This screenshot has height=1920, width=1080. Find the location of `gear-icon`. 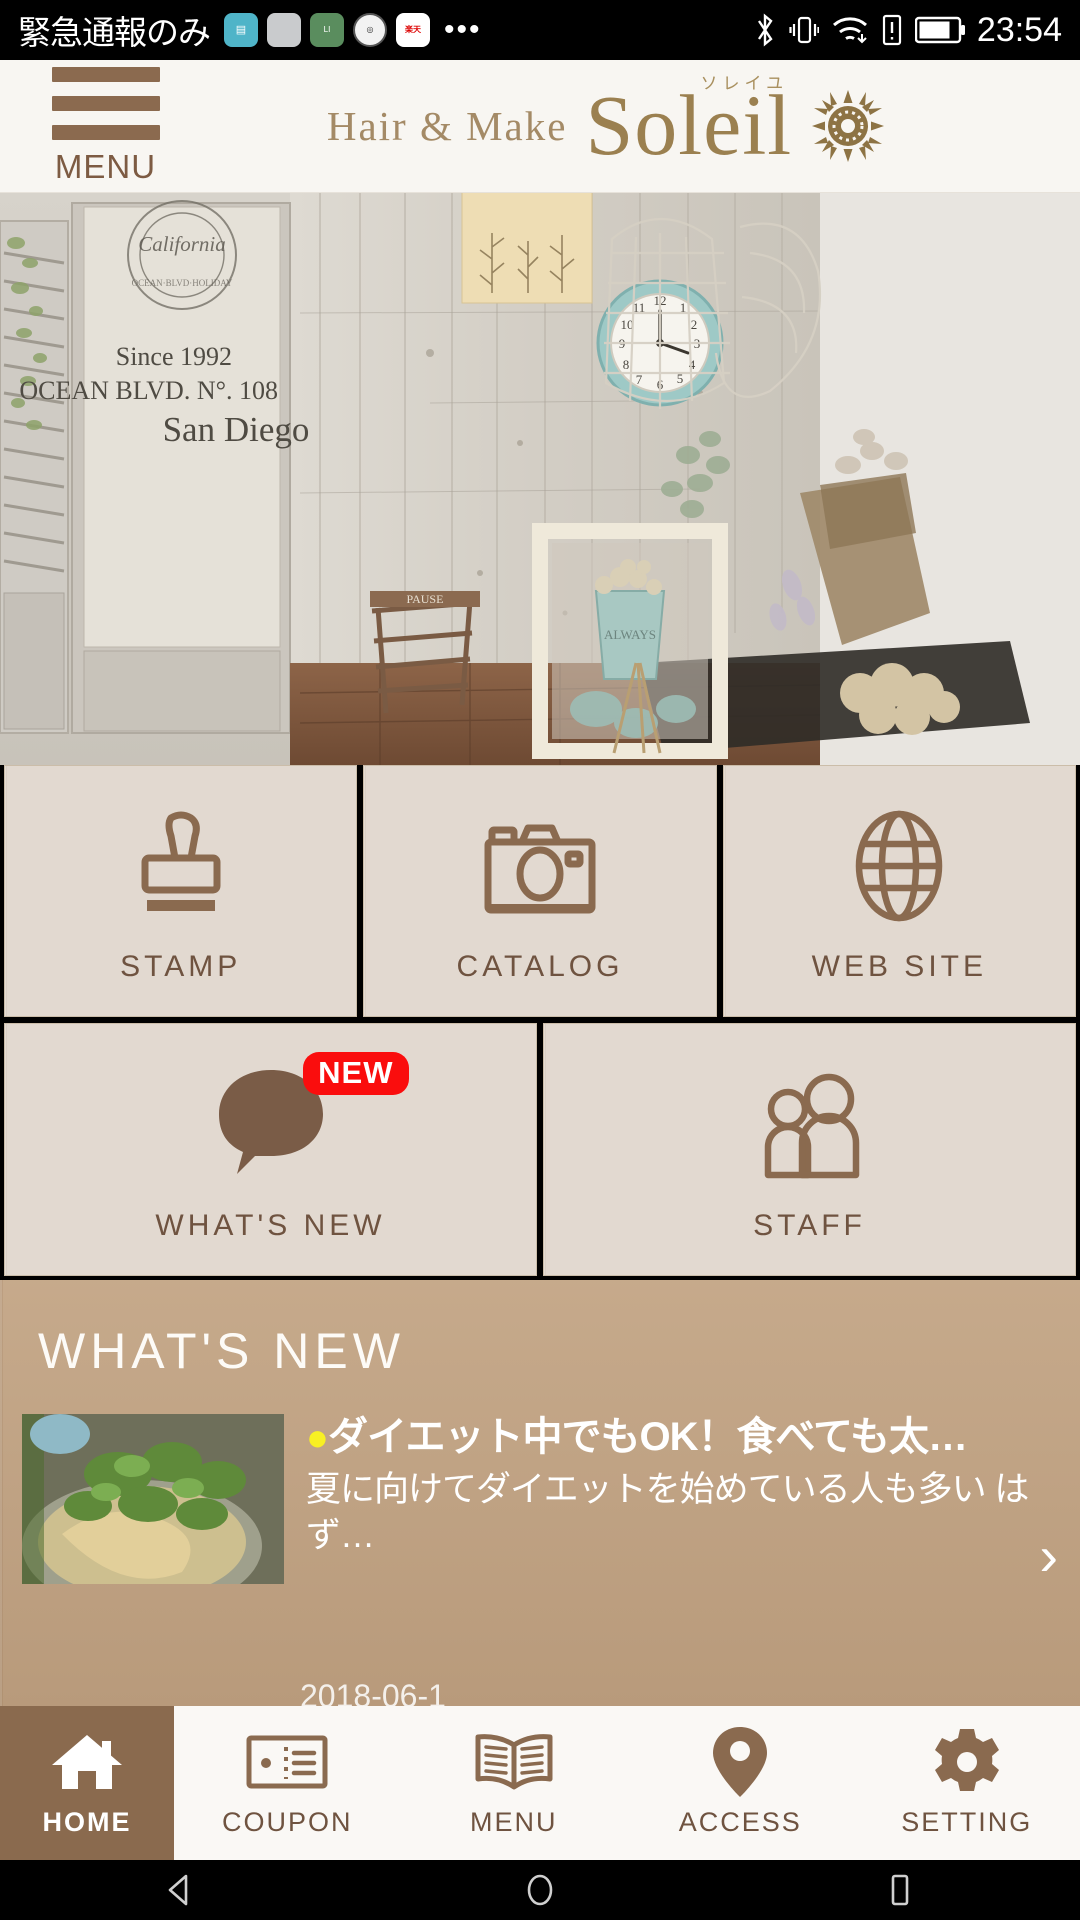

gear-icon is located at coordinates (967, 1761).